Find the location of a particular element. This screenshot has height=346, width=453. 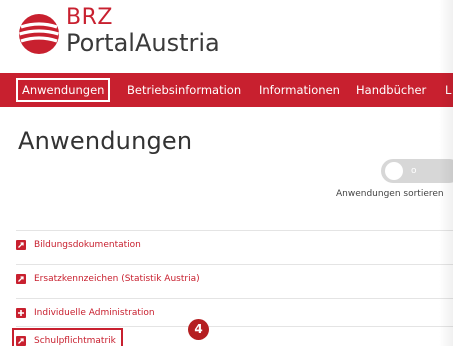

app-label: Bildungsdokumentation is located at coordinates (87, 245).